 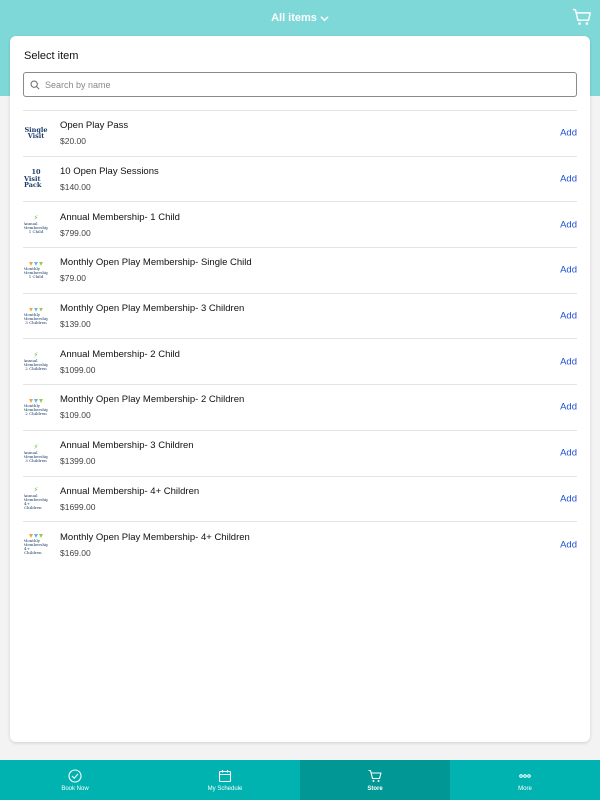 What do you see at coordinates (75, 415) in the screenshot?
I see `item-price: $109.00` at bounding box center [75, 415].